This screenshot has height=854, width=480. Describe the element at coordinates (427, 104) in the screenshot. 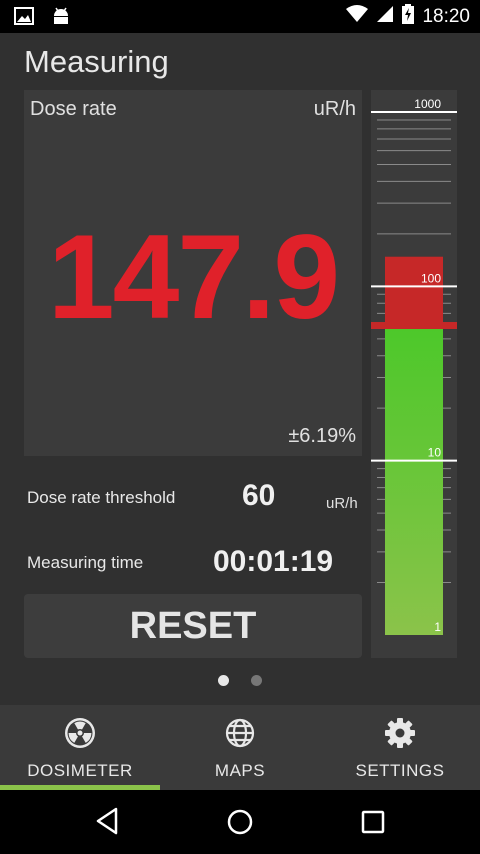

I see `gauge-tick-label-1000: 1000` at that location.